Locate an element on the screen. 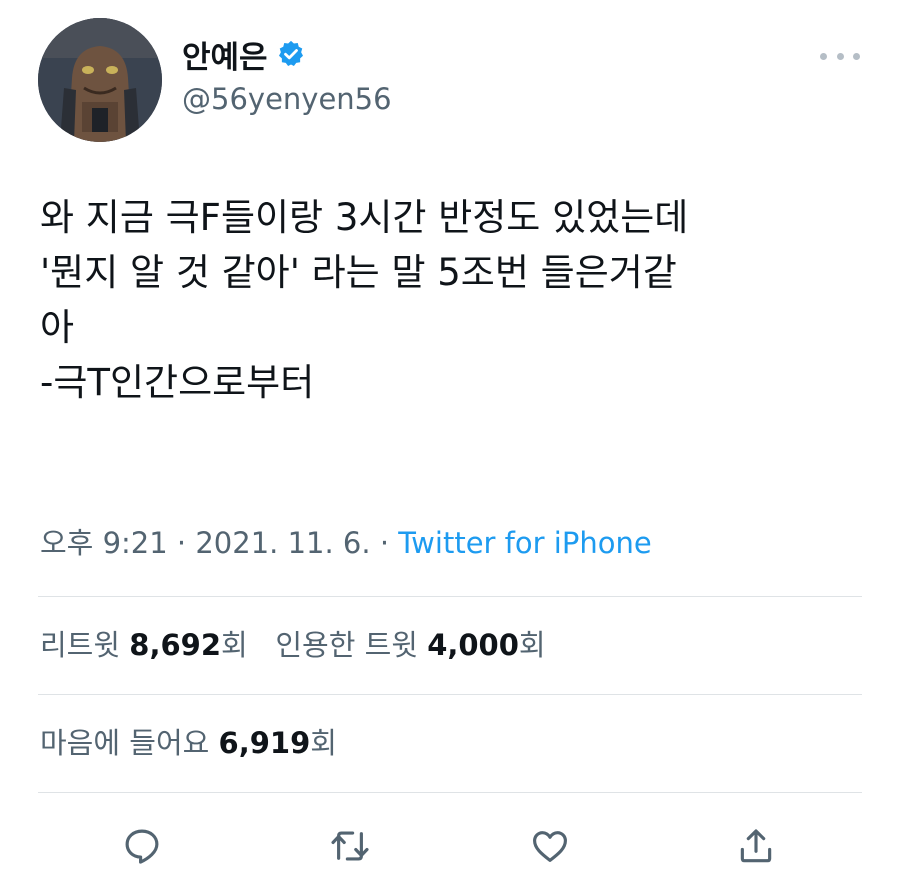 The height and width of the screenshot is (888, 900). more-options-icon is located at coordinates (840, 56).